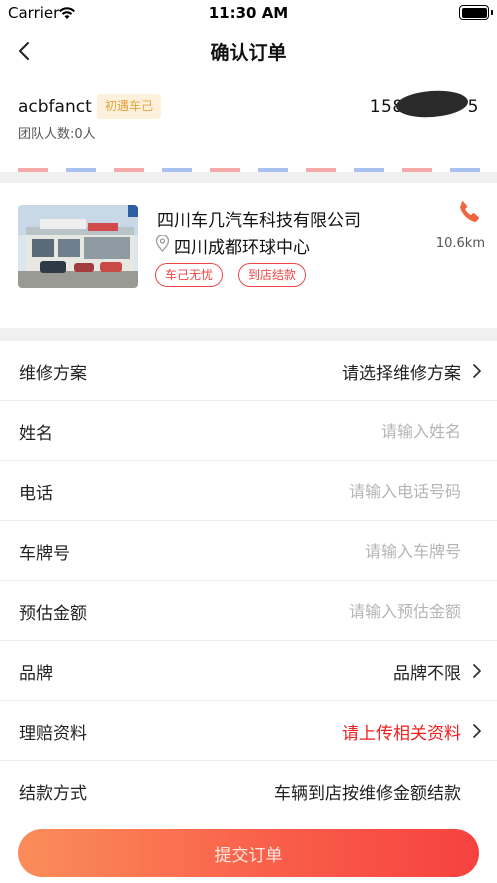  Describe the element at coordinates (341, 491) in the screenshot. I see `phone-input` at that location.